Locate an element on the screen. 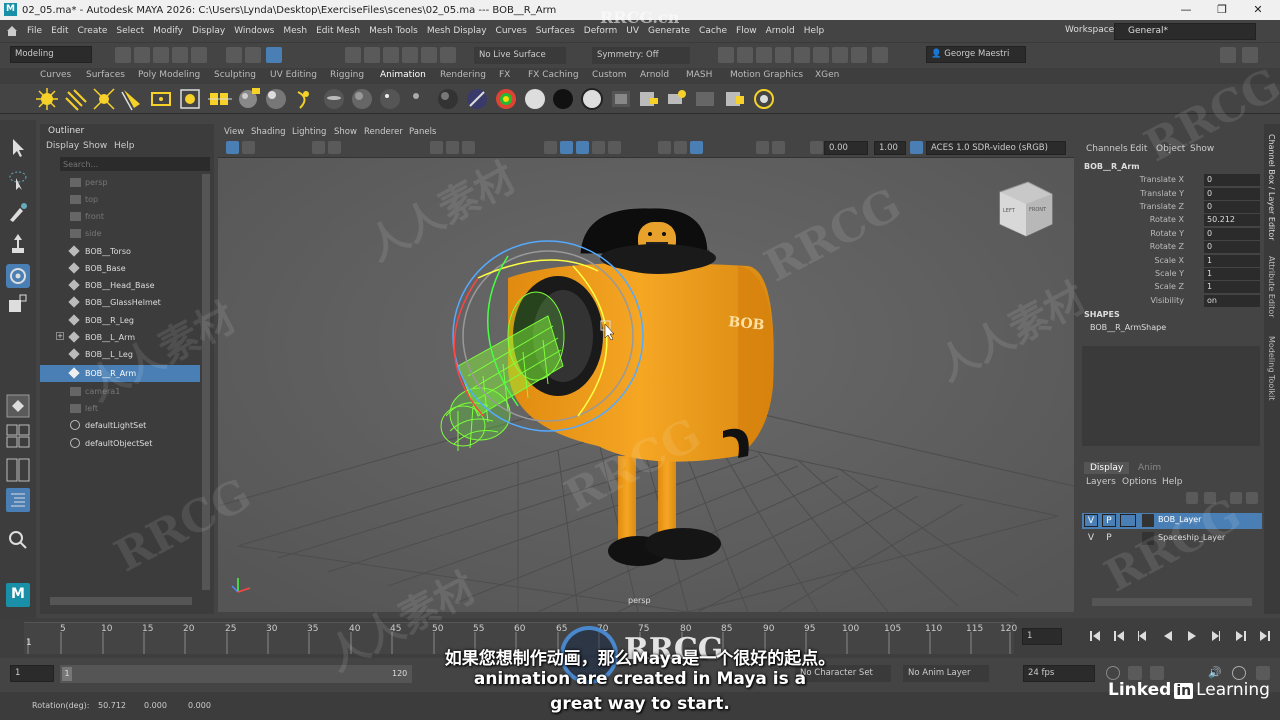 The height and width of the screenshot is (720, 1280). shelf-tab-custom: Custom is located at coordinates (609, 75).